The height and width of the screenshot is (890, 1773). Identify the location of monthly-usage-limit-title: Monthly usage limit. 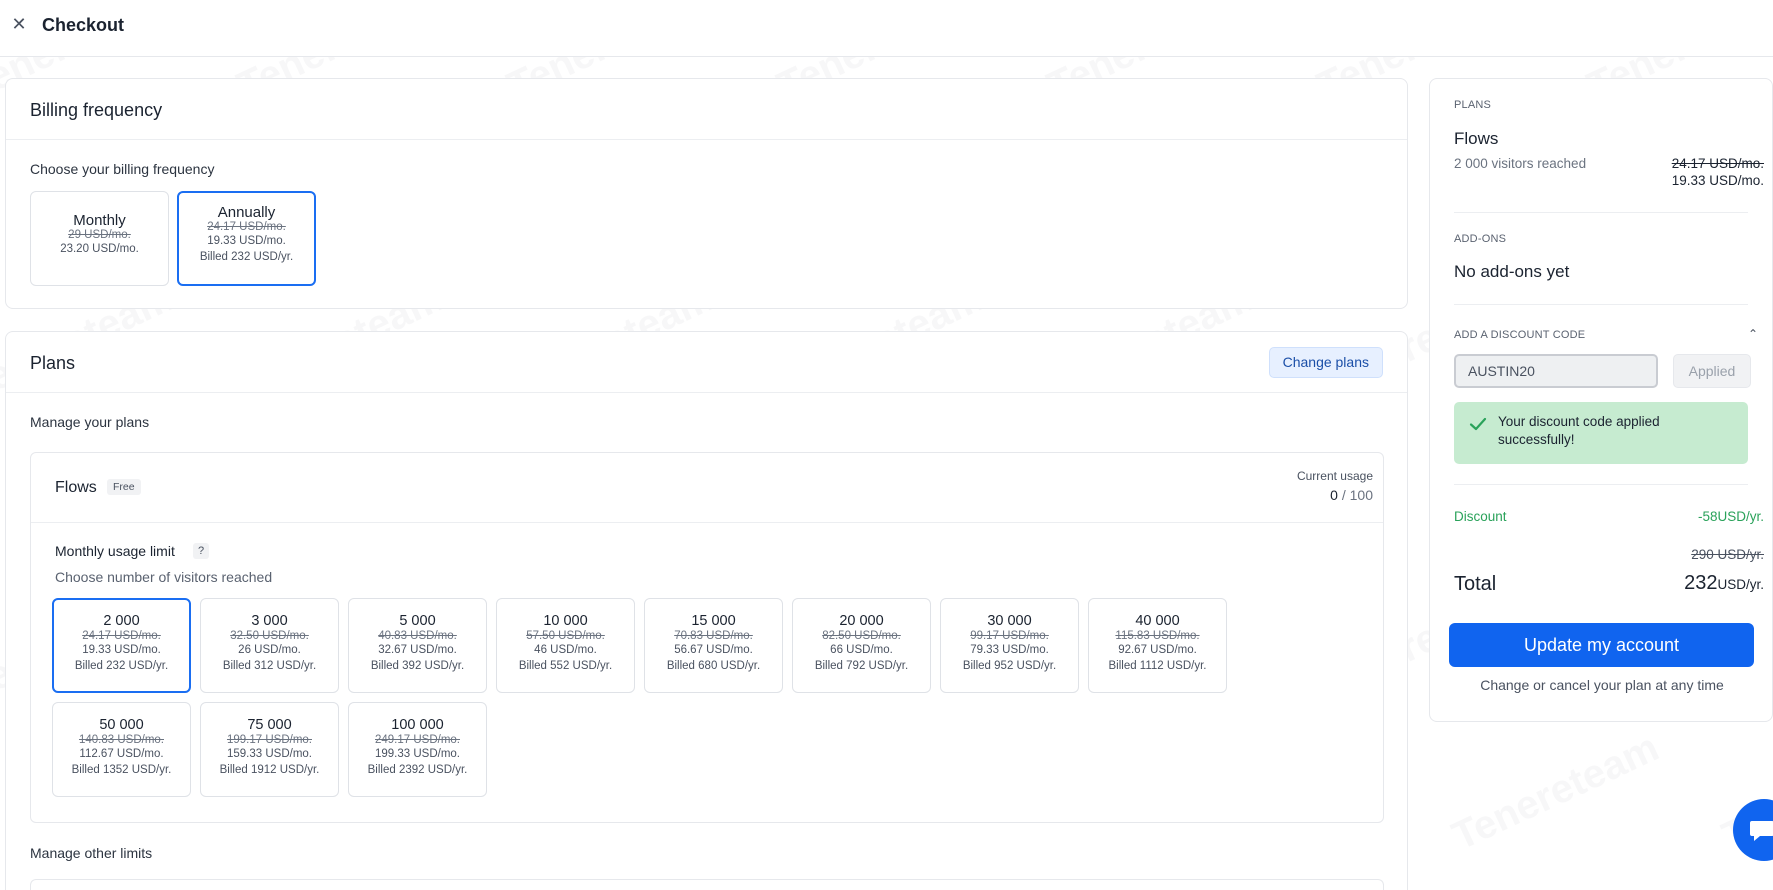
(115, 551).